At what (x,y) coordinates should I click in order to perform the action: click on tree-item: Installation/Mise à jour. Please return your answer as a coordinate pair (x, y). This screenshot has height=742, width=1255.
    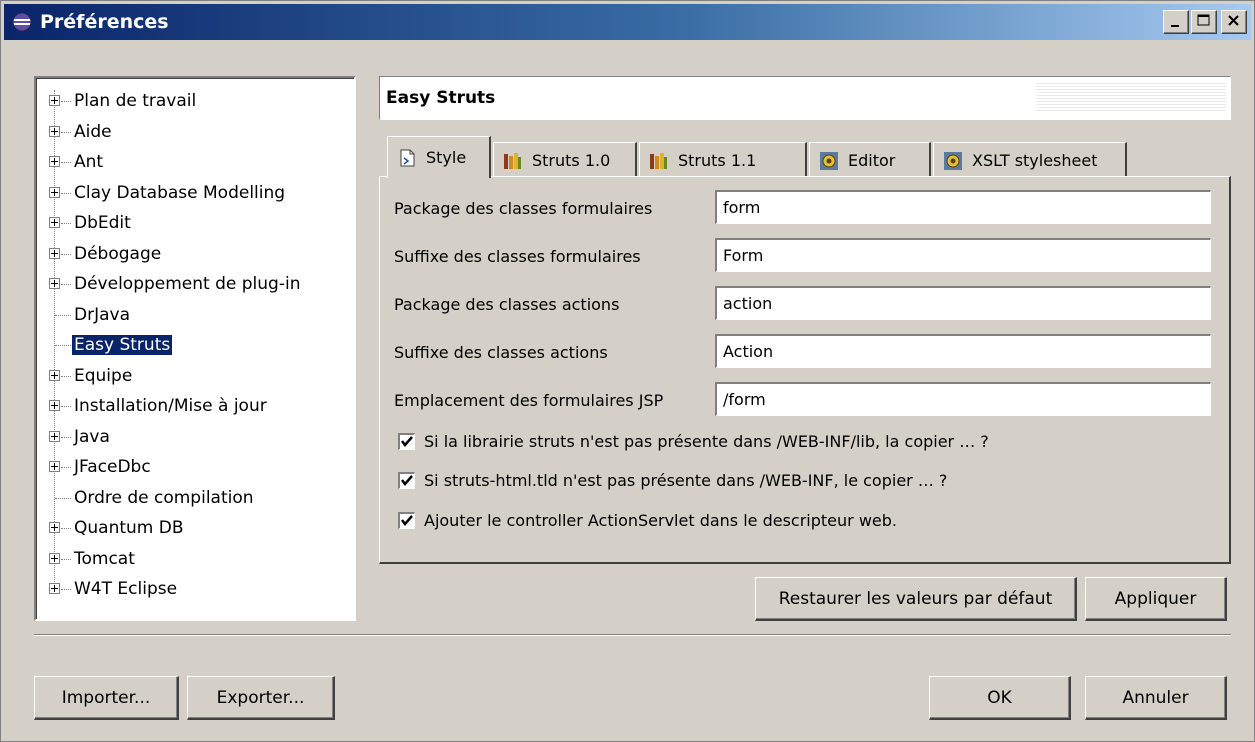
    Looking at the image, I should click on (195, 406).